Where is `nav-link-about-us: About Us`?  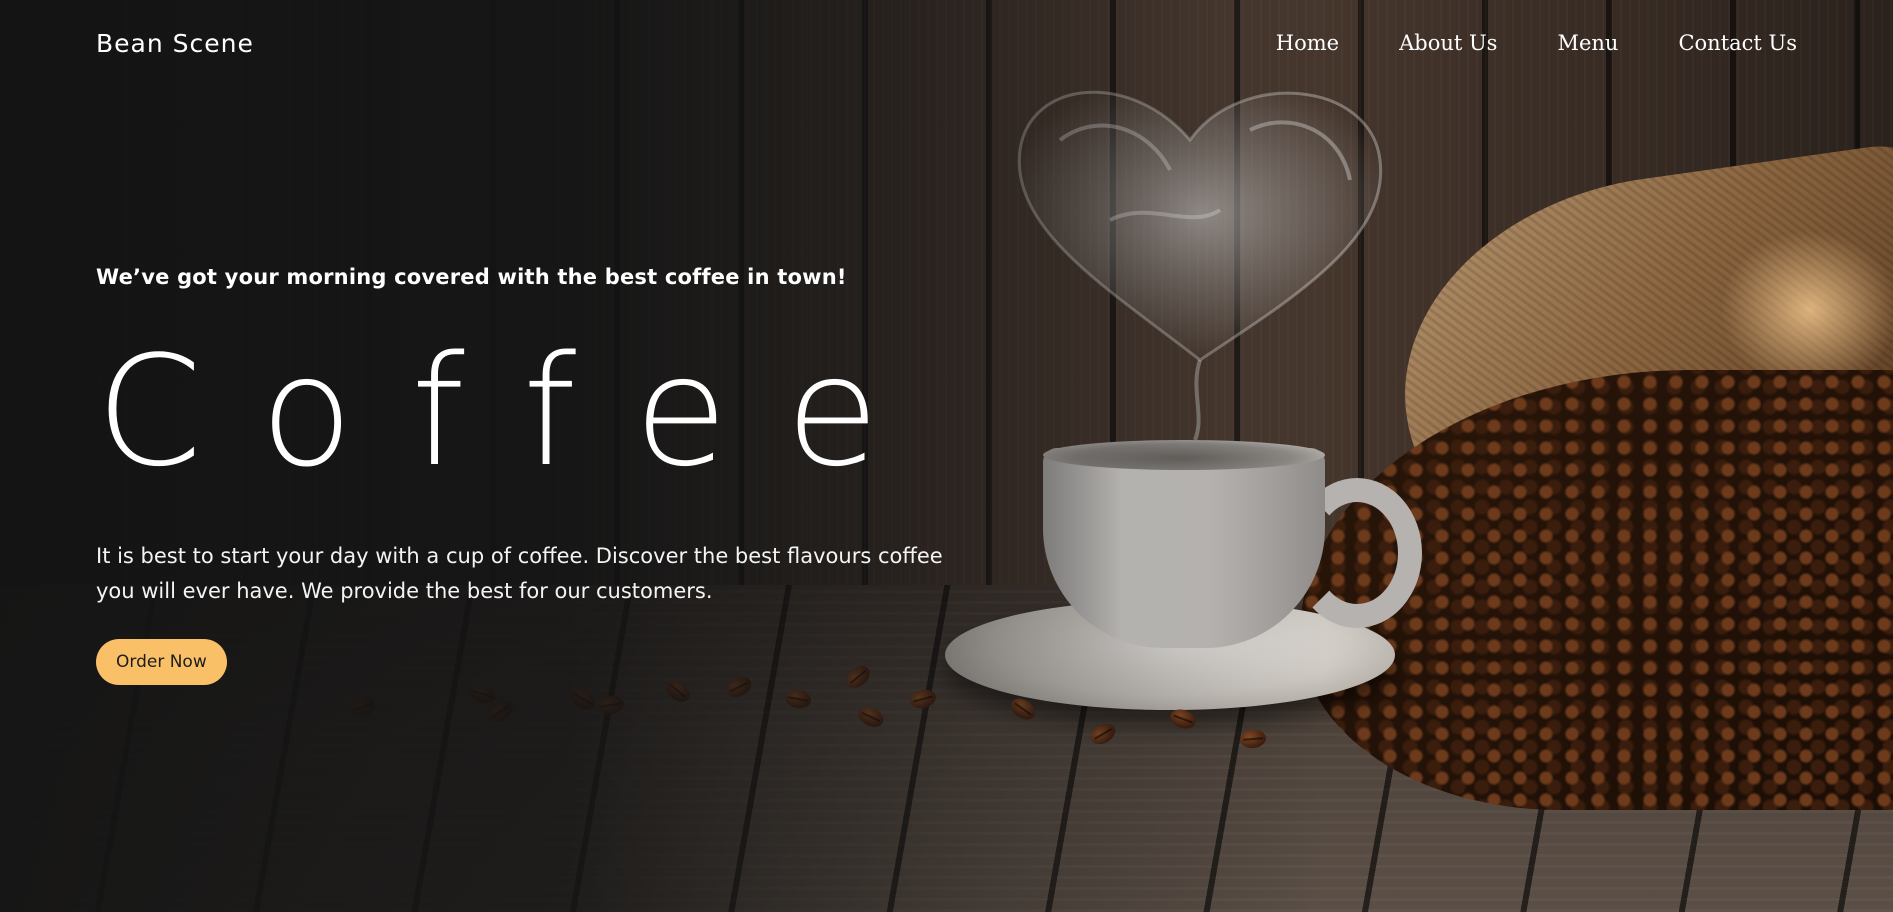 nav-link-about-us: About Us is located at coordinates (1448, 43).